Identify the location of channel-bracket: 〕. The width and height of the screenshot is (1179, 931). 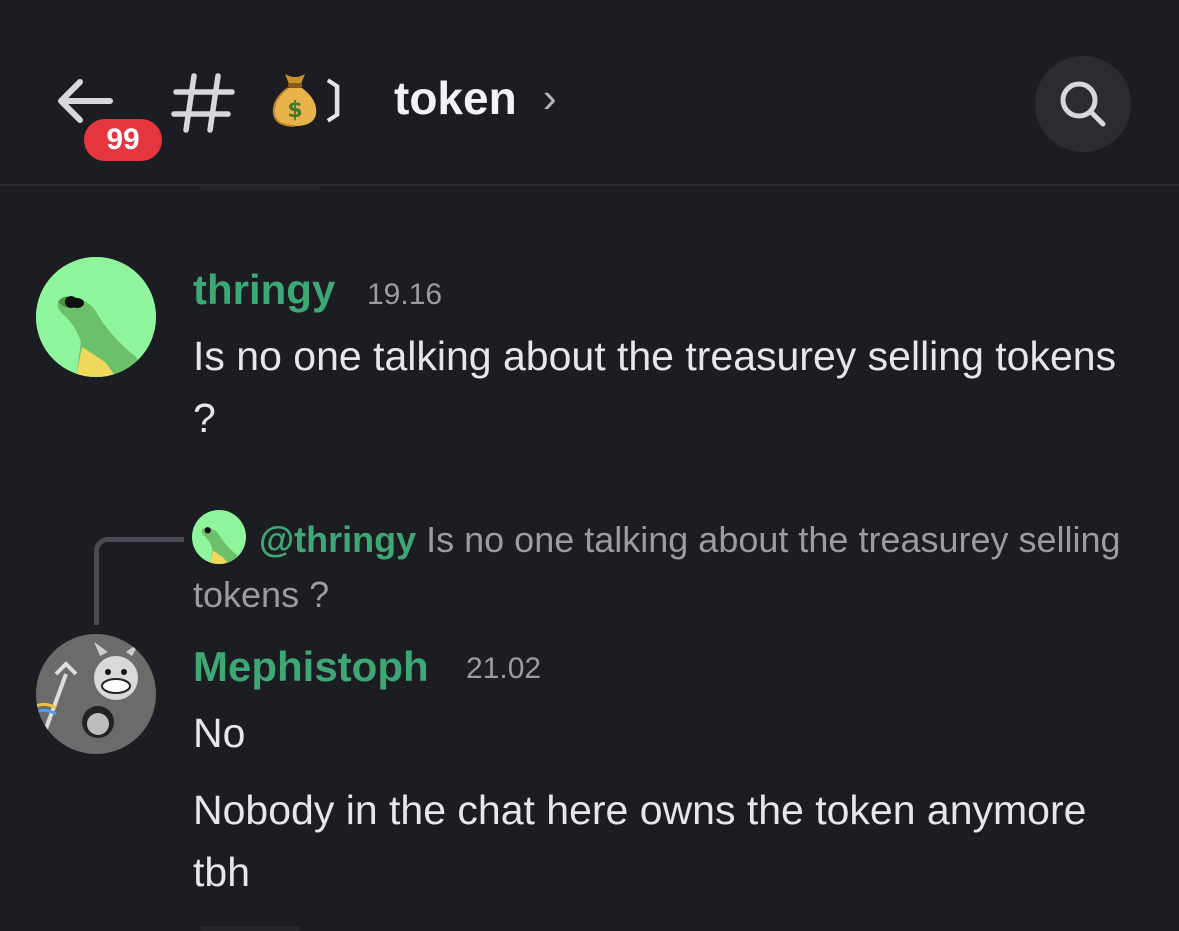
(348, 102).